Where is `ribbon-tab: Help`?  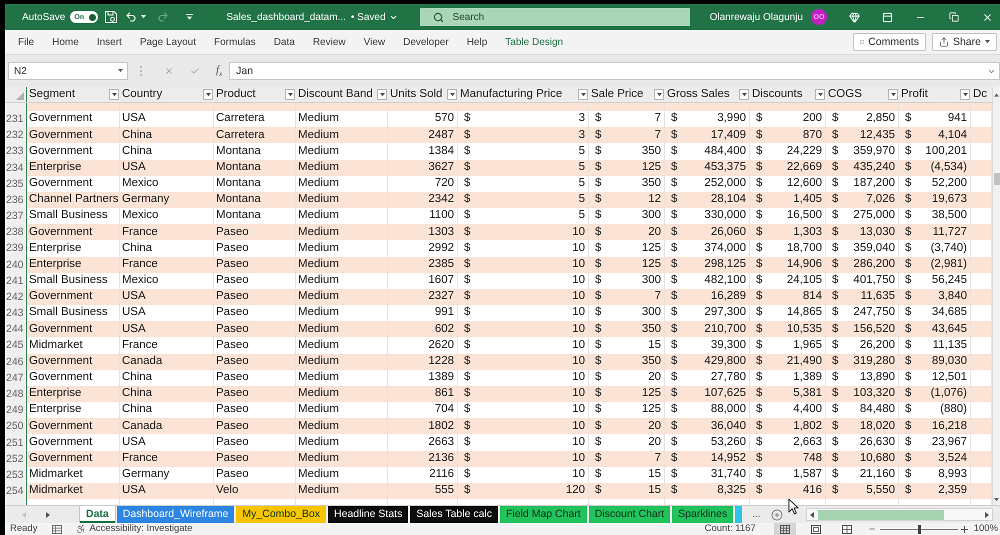
ribbon-tab: Help is located at coordinates (477, 42).